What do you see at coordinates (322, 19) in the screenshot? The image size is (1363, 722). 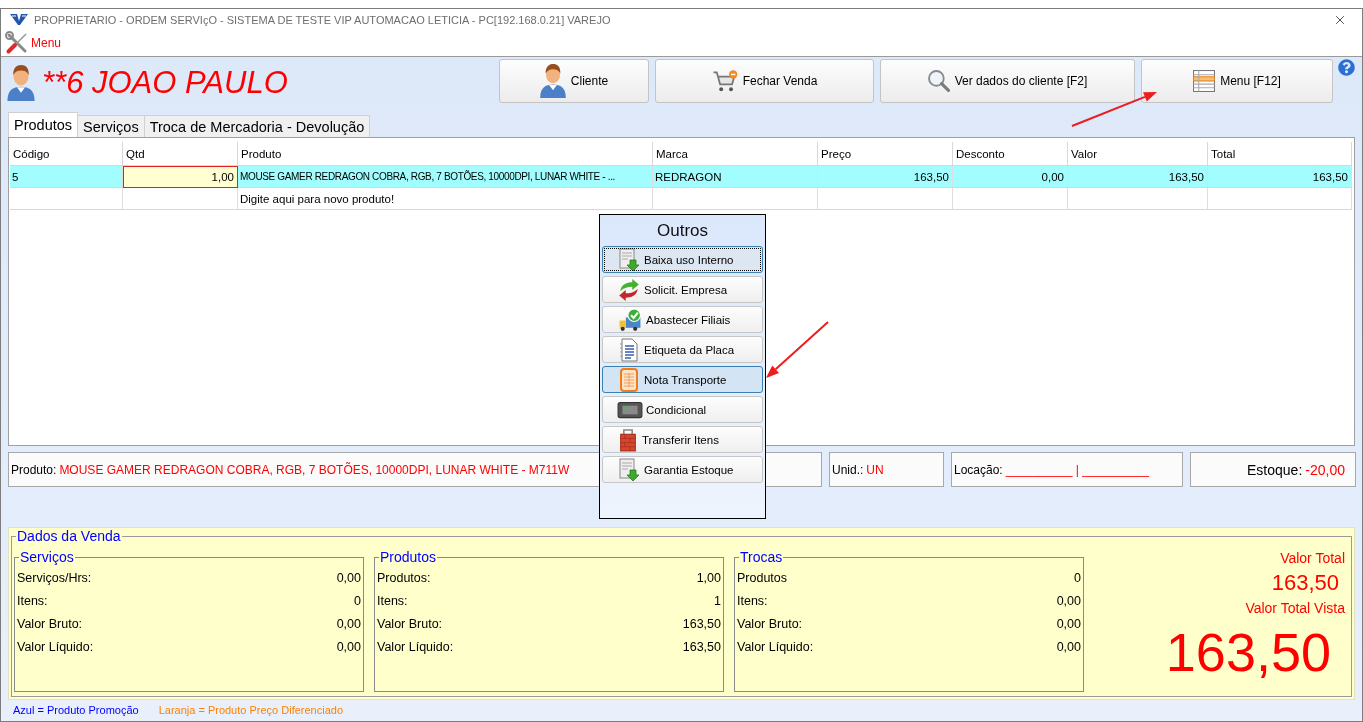 I see `window-title: PROPRIETARIO - ORDEM SERVIçO - SISTEMA DE TESTE VIP AUTOMACAO LETICIA - PC[192.168.0.21] VAREJO` at bounding box center [322, 19].